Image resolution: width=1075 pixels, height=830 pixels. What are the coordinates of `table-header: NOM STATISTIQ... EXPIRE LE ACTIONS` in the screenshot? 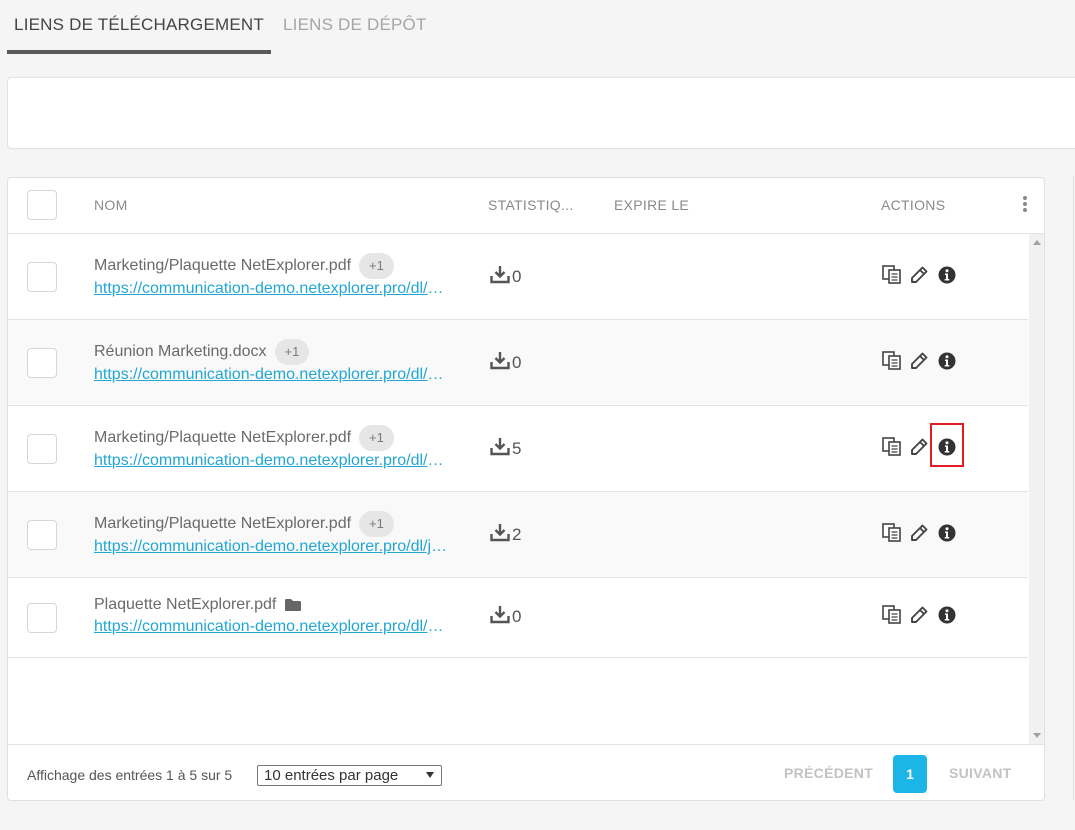 It's located at (526, 206).